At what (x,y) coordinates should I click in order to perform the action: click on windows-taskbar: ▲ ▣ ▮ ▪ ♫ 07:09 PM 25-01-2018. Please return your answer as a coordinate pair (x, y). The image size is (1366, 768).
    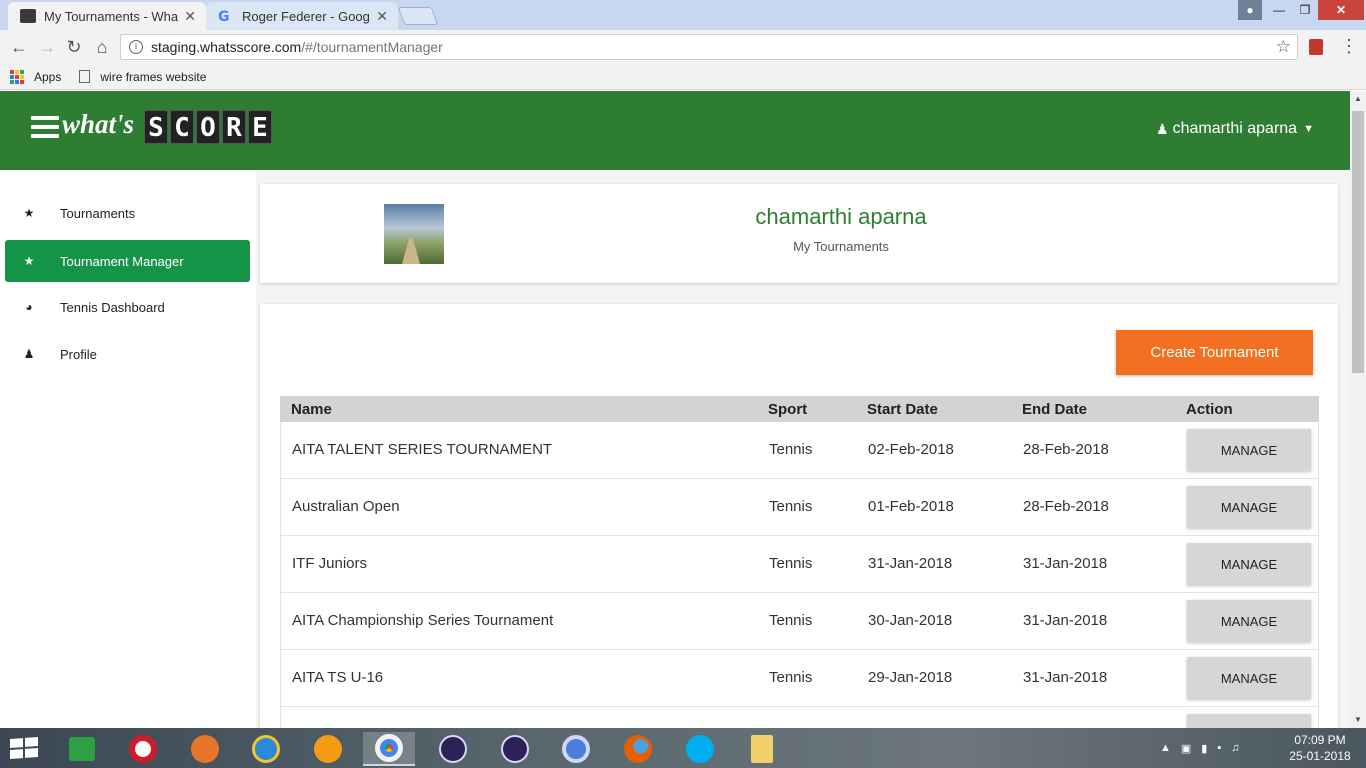
    Looking at the image, I should click on (683, 748).